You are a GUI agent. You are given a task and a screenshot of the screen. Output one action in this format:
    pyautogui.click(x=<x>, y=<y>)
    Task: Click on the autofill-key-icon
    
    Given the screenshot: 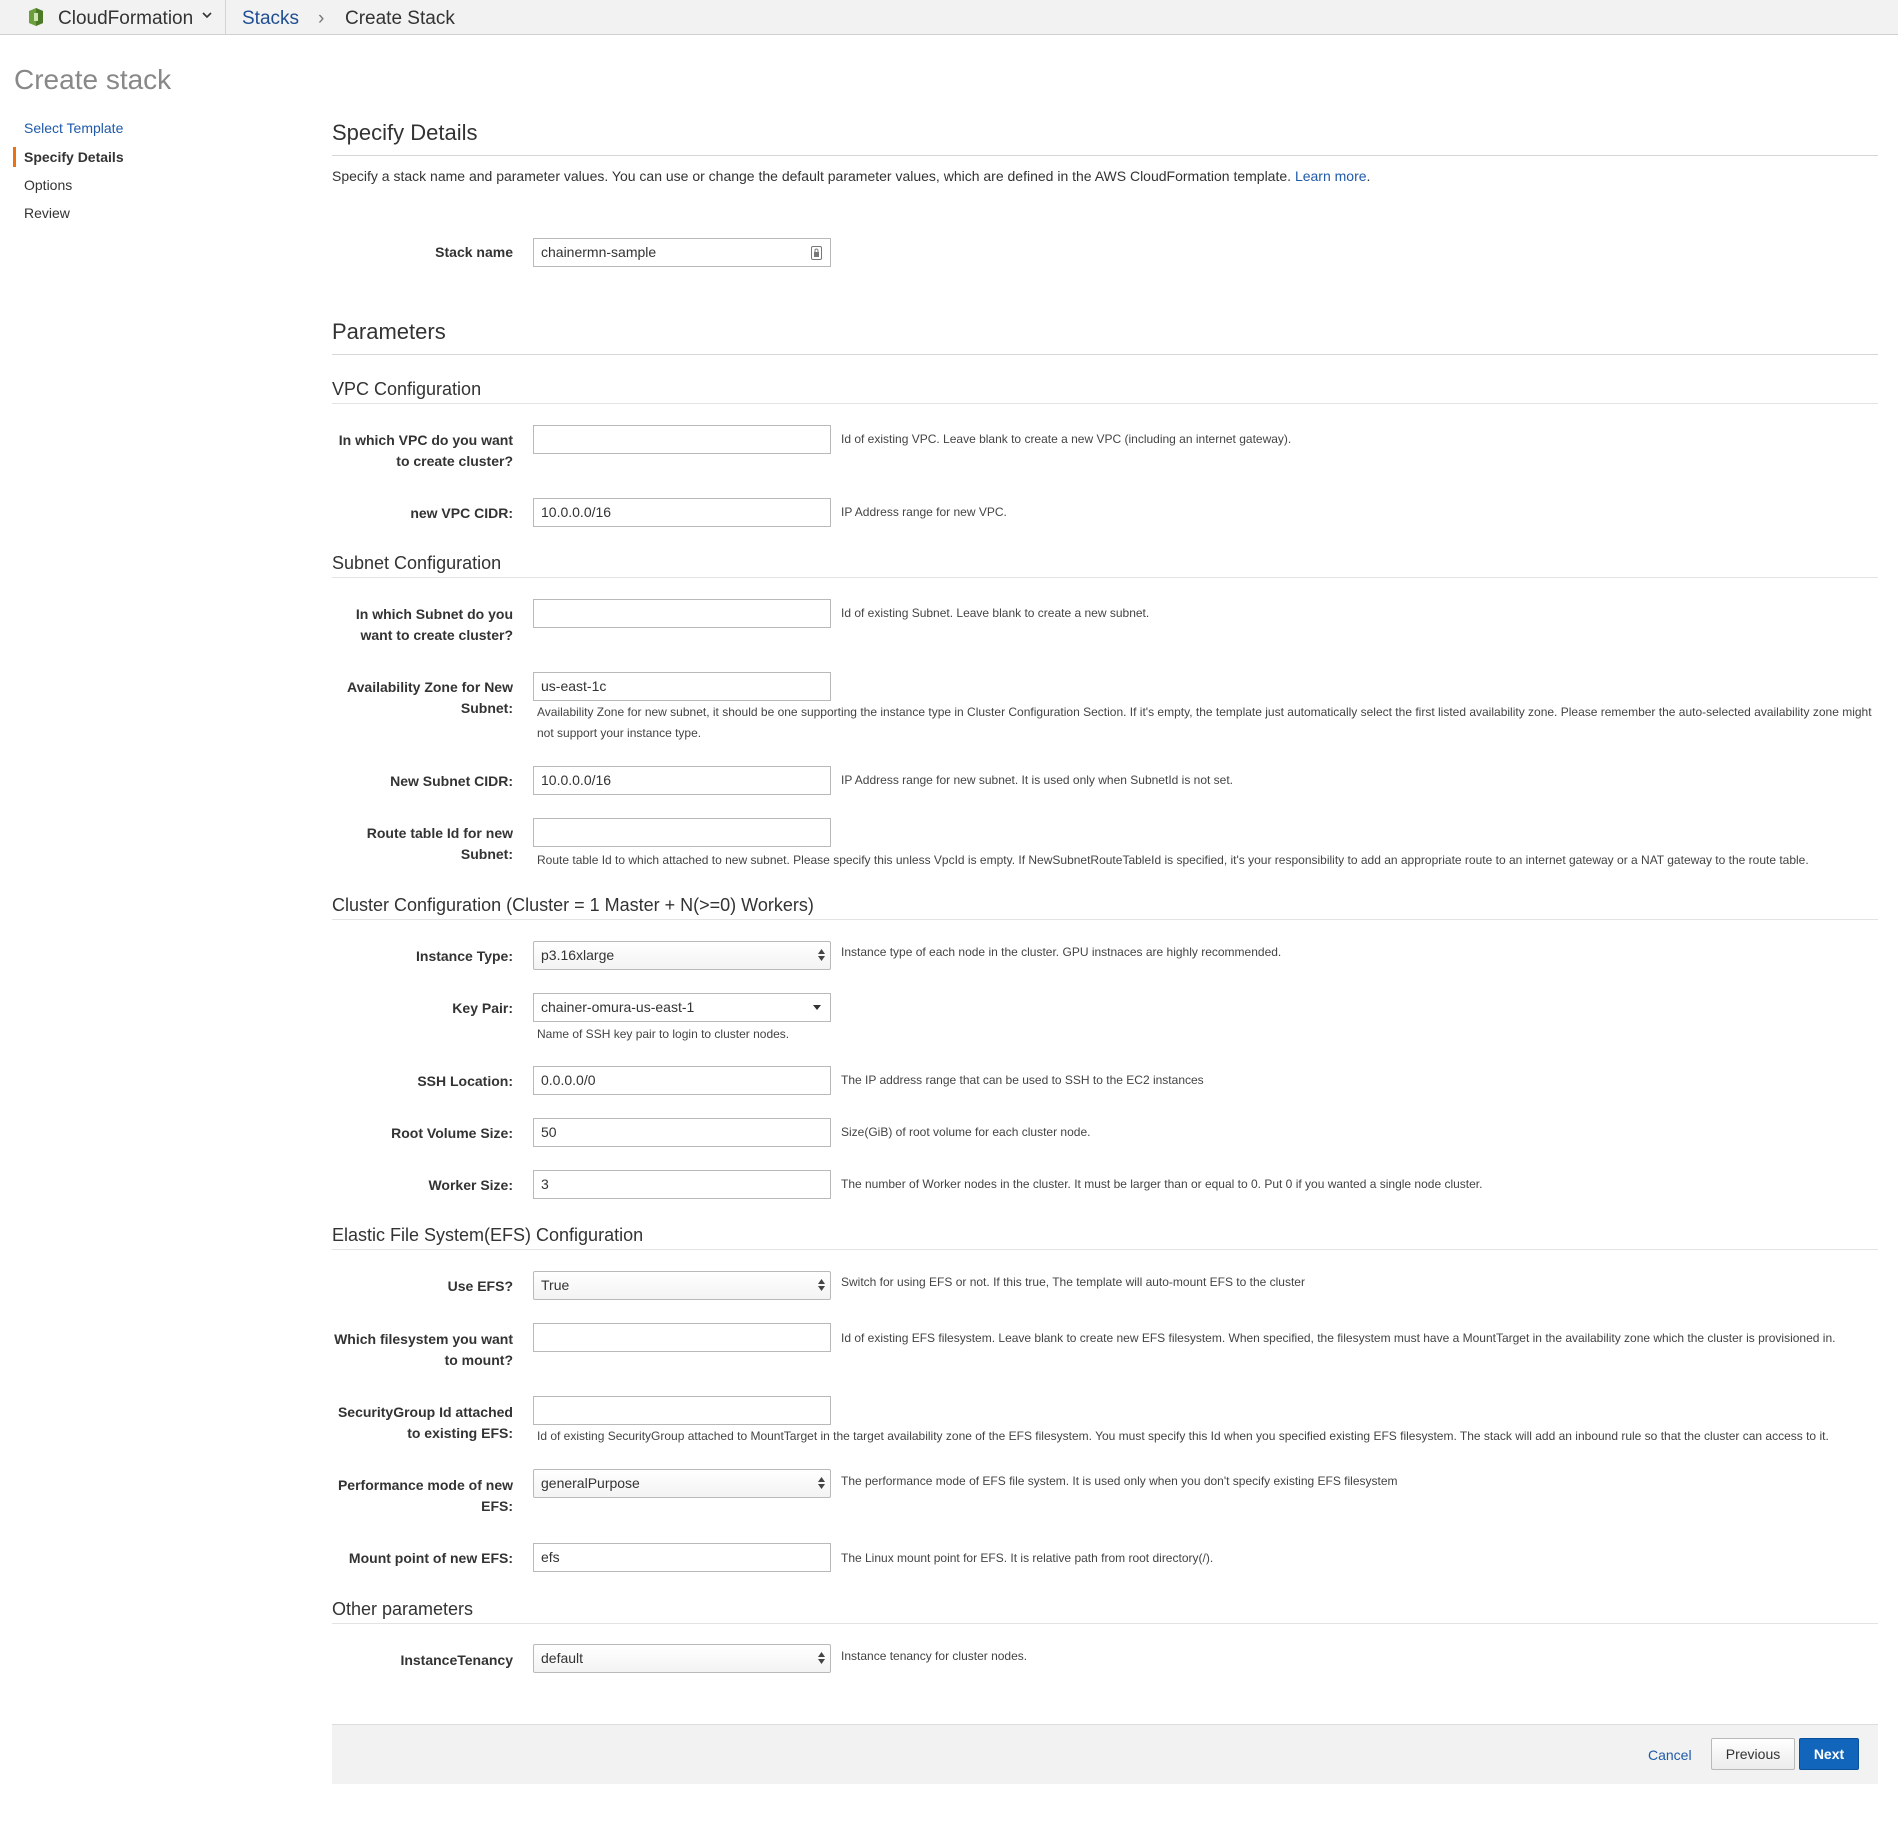 What is the action you would take?
    pyautogui.click(x=816, y=253)
    